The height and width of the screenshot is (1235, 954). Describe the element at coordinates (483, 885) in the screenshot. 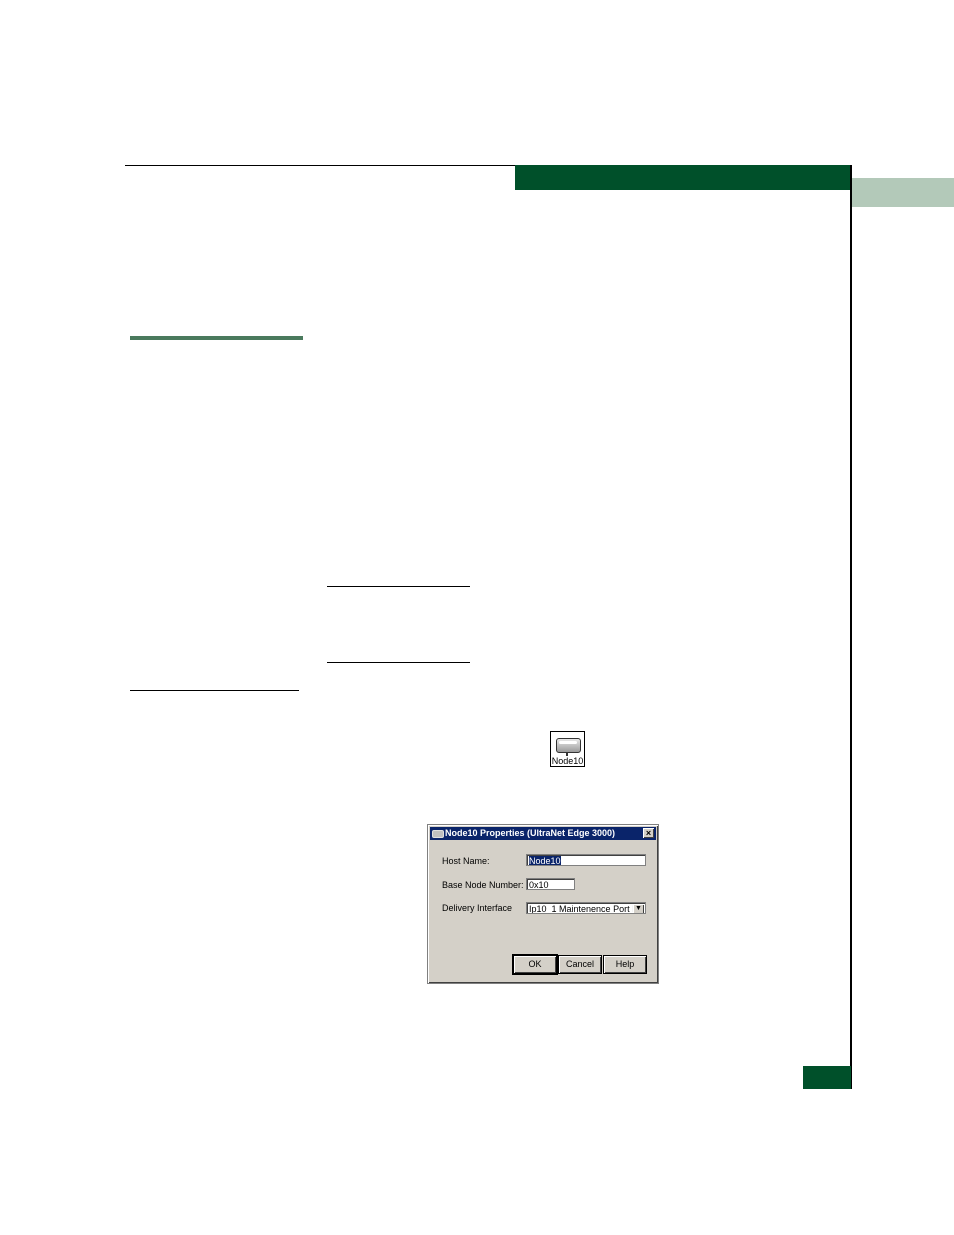

I see `base-node-number-label: Base Node Number:` at that location.